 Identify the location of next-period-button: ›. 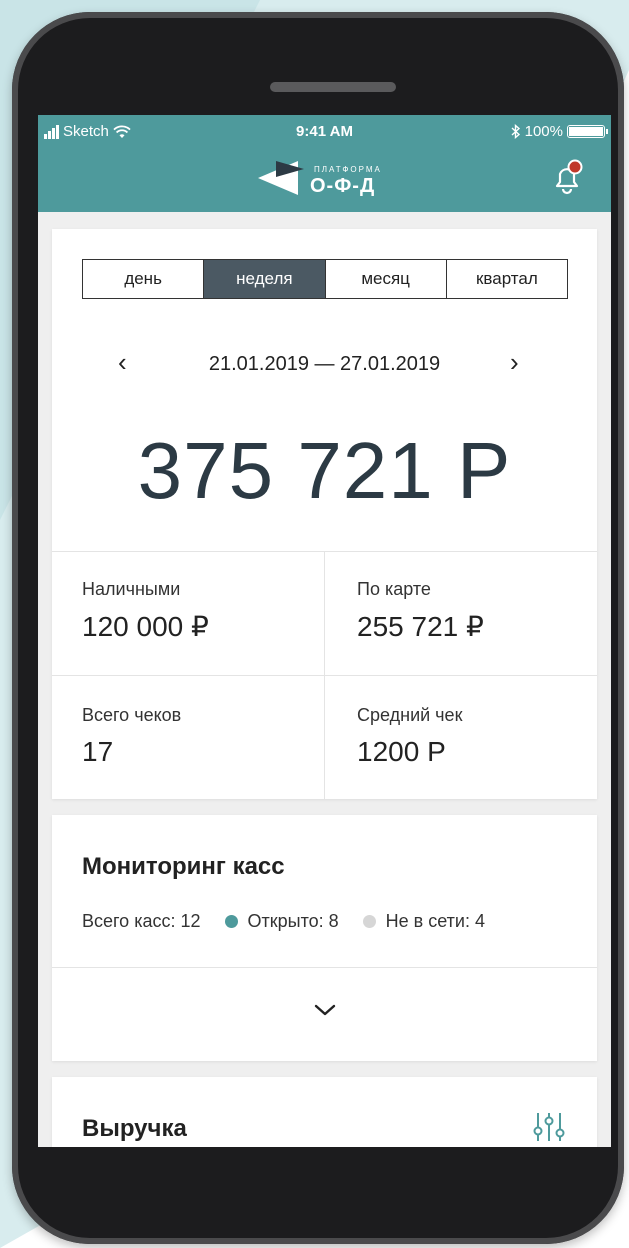
(514, 362).